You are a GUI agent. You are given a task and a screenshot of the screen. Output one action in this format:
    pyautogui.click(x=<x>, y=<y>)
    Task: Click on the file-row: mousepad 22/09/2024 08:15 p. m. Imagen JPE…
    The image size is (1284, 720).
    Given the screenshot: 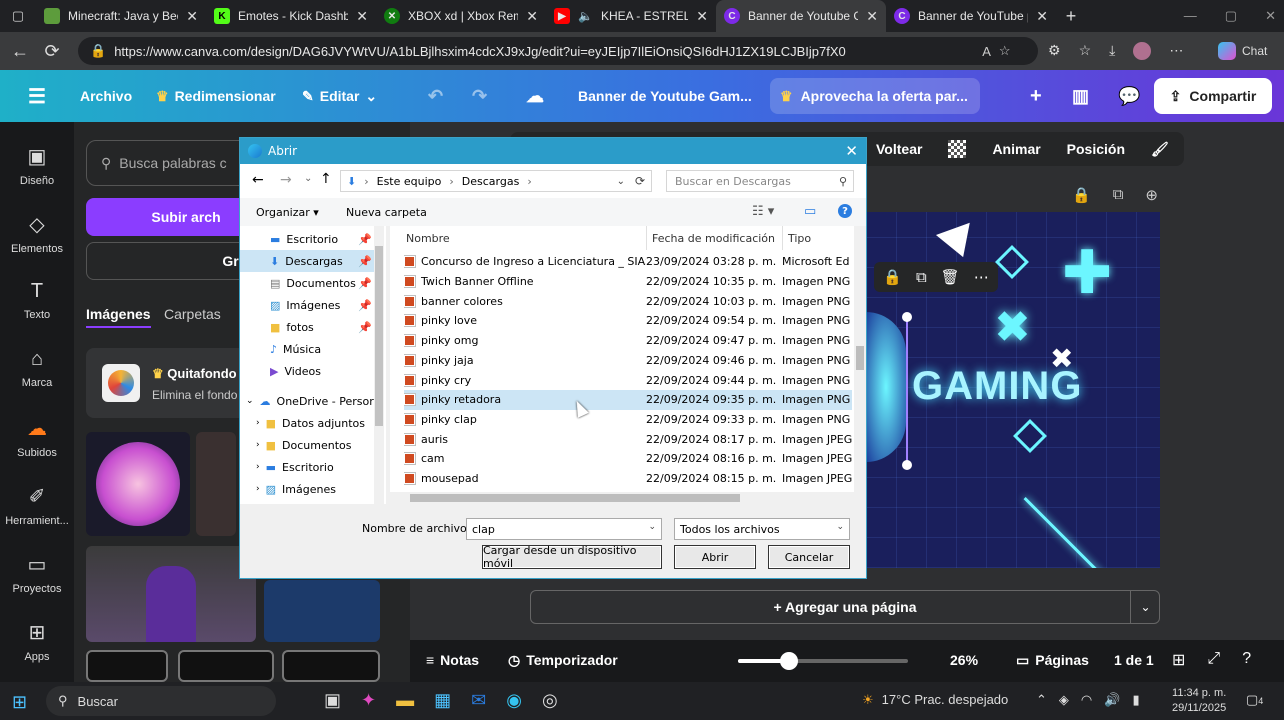 What is the action you would take?
    pyautogui.click(x=628, y=479)
    